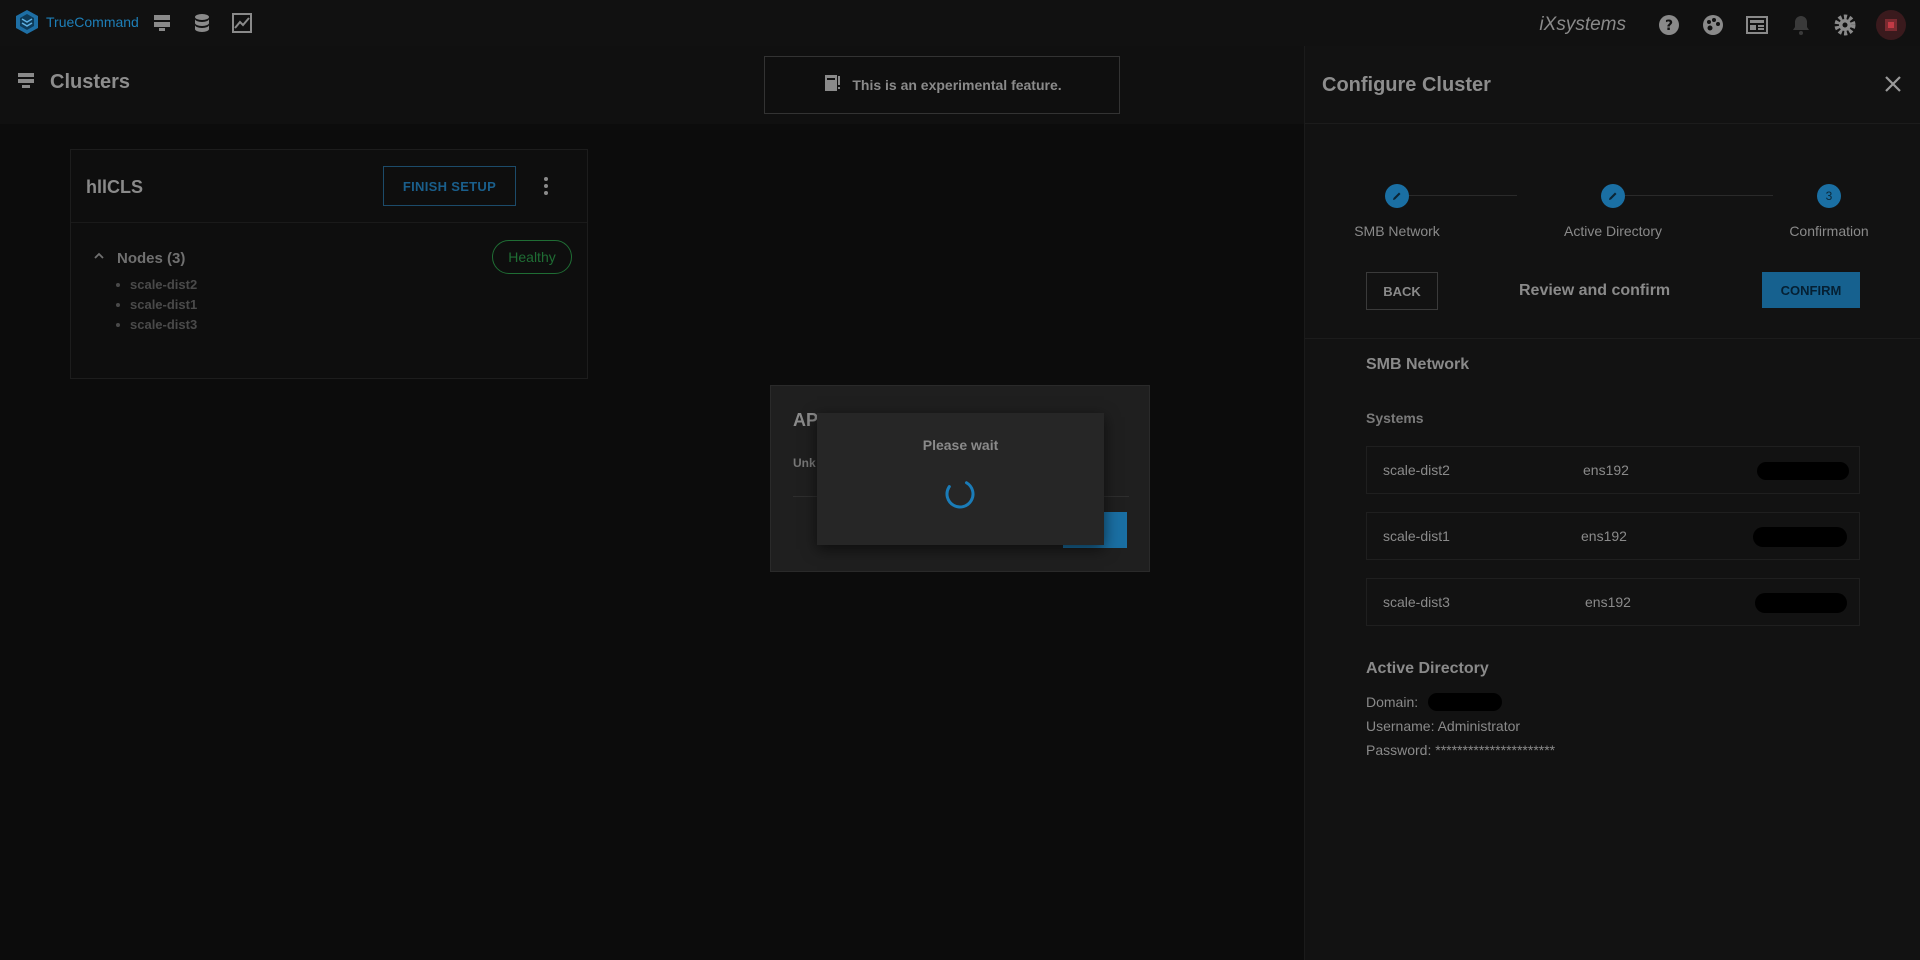  Describe the element at coordinates (960, 23) in the screenshot. I see `top-bar: TrueCommand iXsystems ?` at that location.